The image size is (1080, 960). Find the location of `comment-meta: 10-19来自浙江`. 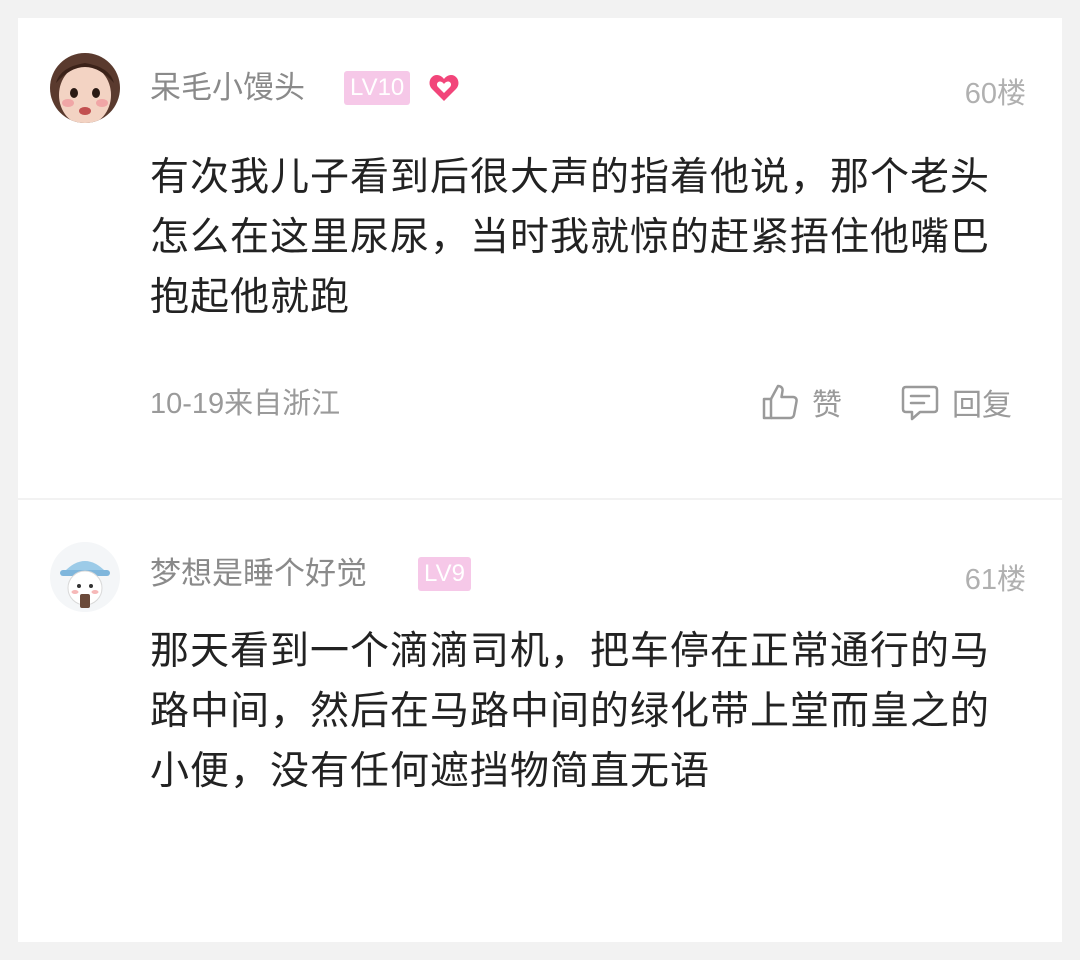

comment-meta: 10-19来自浙江 is located at coordinates (245, 404).